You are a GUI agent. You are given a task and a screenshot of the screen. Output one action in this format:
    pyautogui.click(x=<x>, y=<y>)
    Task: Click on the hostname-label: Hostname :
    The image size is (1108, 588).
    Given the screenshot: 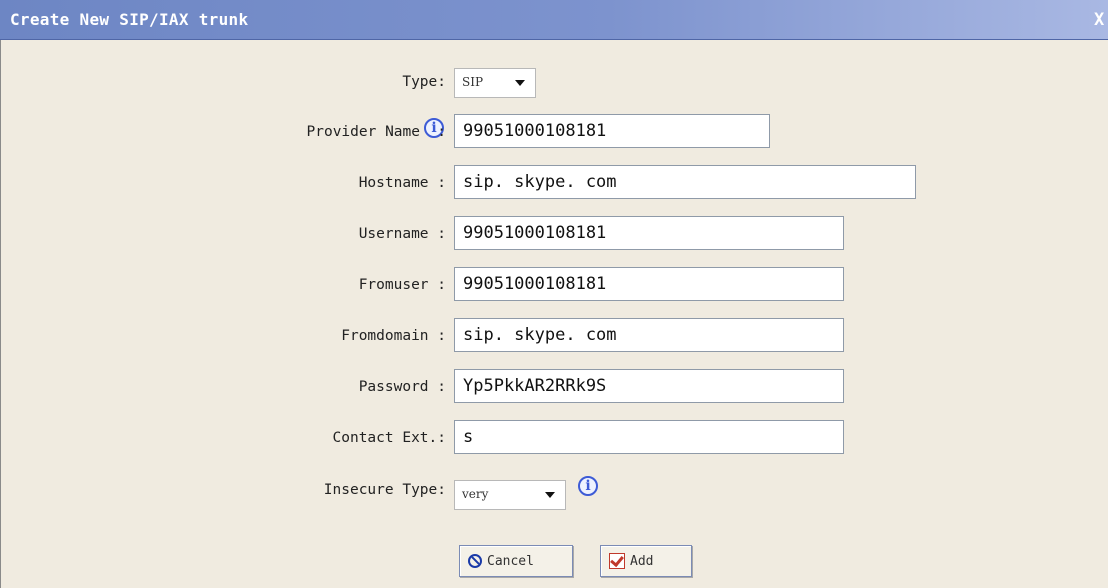 What is the action you would take?
    pyautogui.click(x=402, y=183)
    